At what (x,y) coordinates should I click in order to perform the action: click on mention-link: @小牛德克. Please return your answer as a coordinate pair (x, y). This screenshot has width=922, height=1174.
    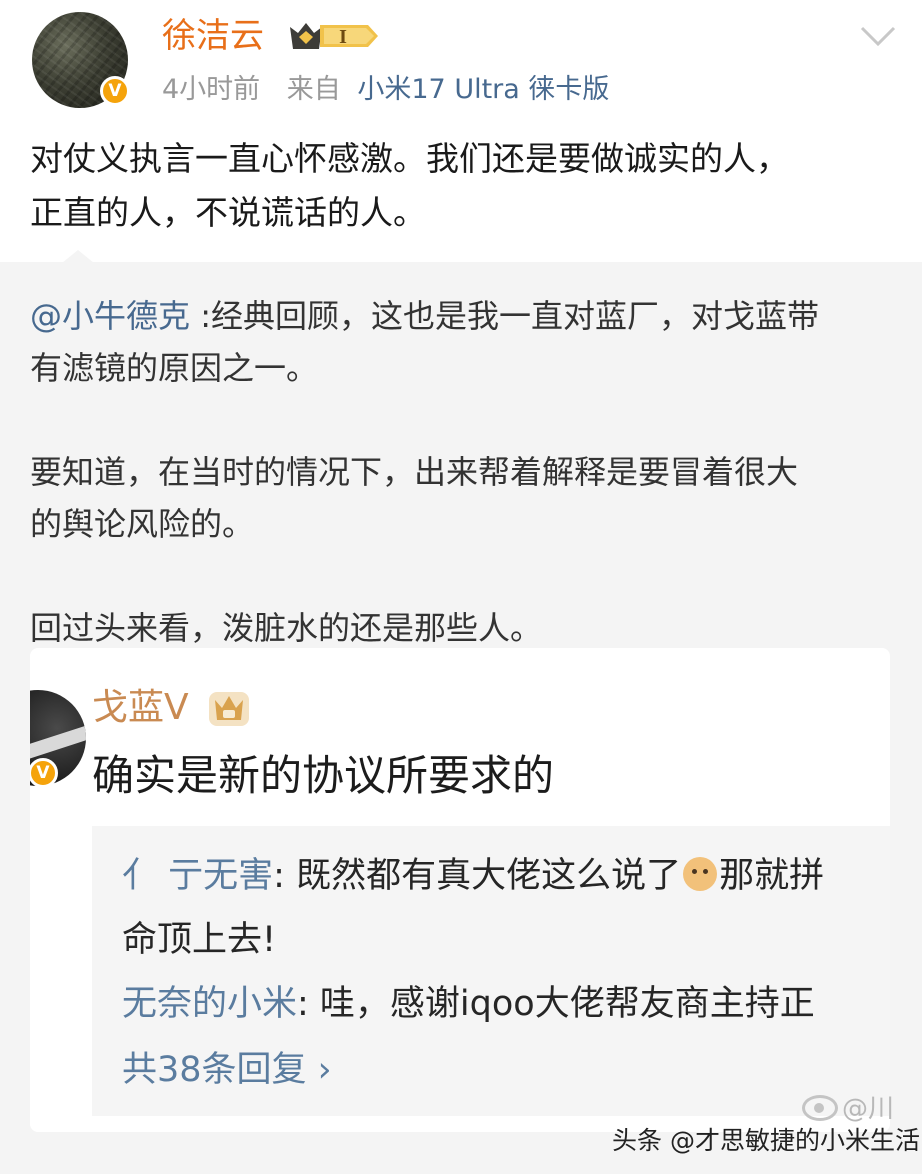
    Looking at the image, I should click on (110, 316).